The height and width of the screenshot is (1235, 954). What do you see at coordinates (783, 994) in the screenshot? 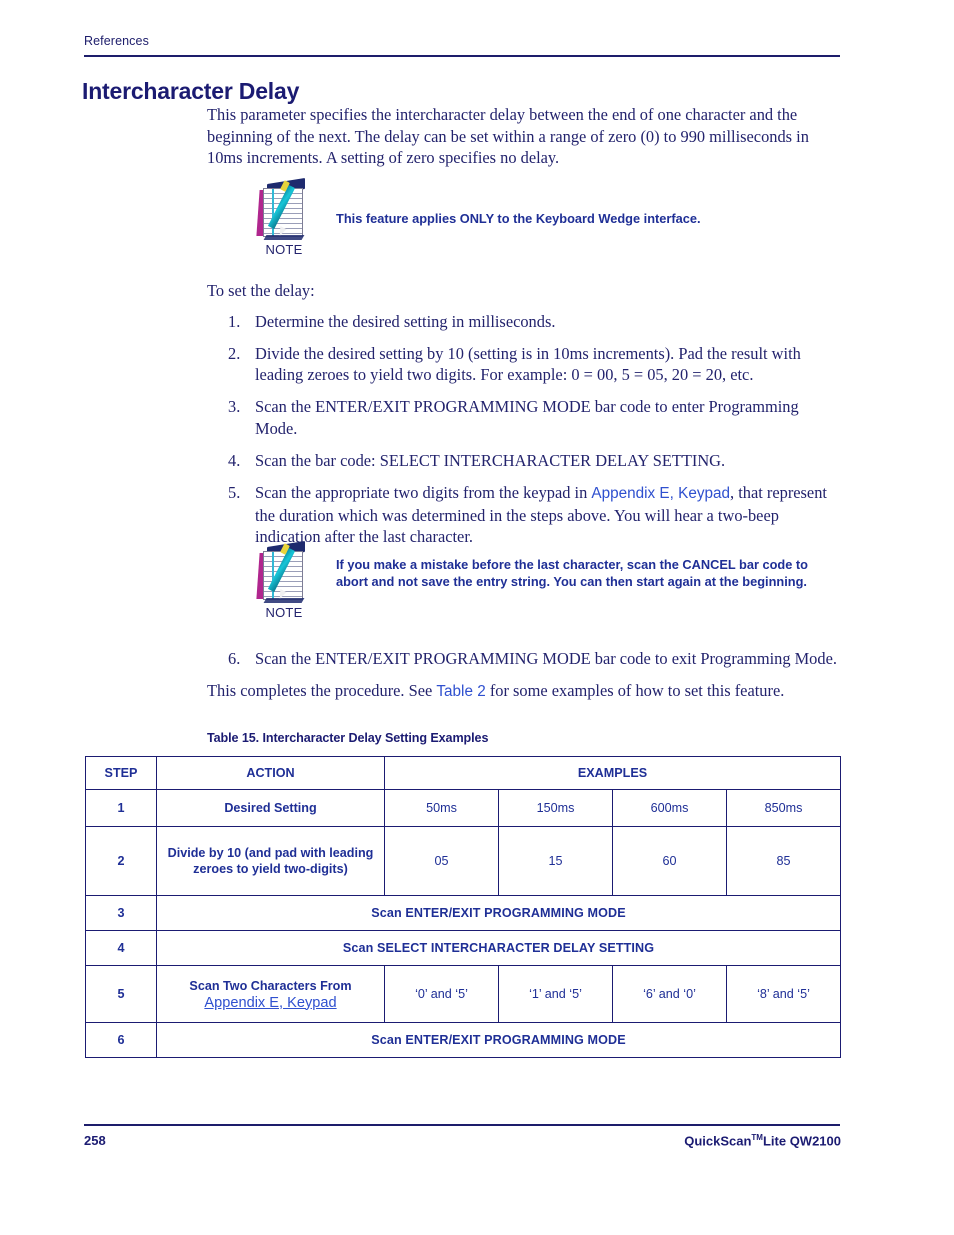
I see `row-5-example-4: ‘8’ and ‘5’` at bounding box center [783, 994].